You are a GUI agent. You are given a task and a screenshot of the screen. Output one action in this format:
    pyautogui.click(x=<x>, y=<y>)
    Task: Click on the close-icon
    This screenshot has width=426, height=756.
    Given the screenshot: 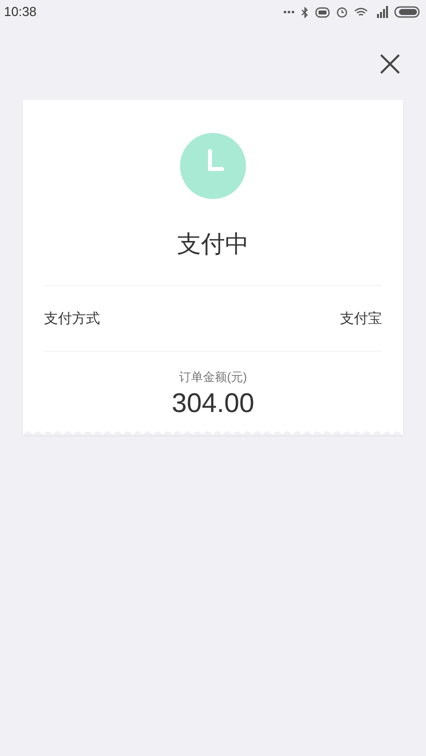 What is the action you would take?
    pyautogui.click(x=390, y=64)
    